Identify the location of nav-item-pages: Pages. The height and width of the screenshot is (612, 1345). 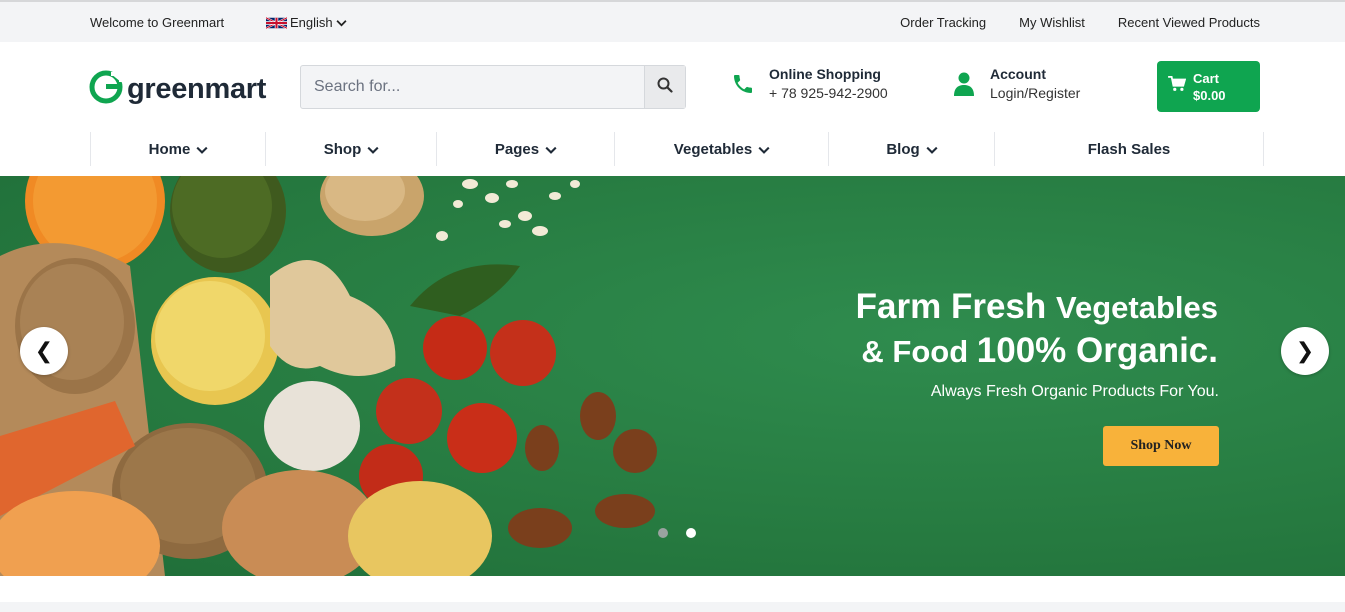
(525, 149).